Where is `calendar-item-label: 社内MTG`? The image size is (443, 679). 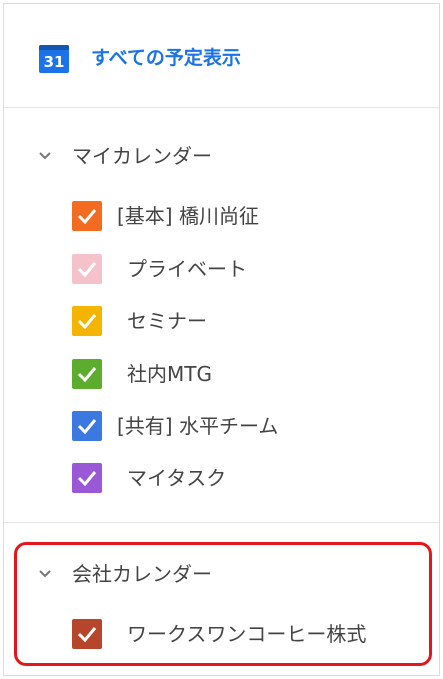
calendar-item-label: 社内MTG is located at coordinates (169, 374).